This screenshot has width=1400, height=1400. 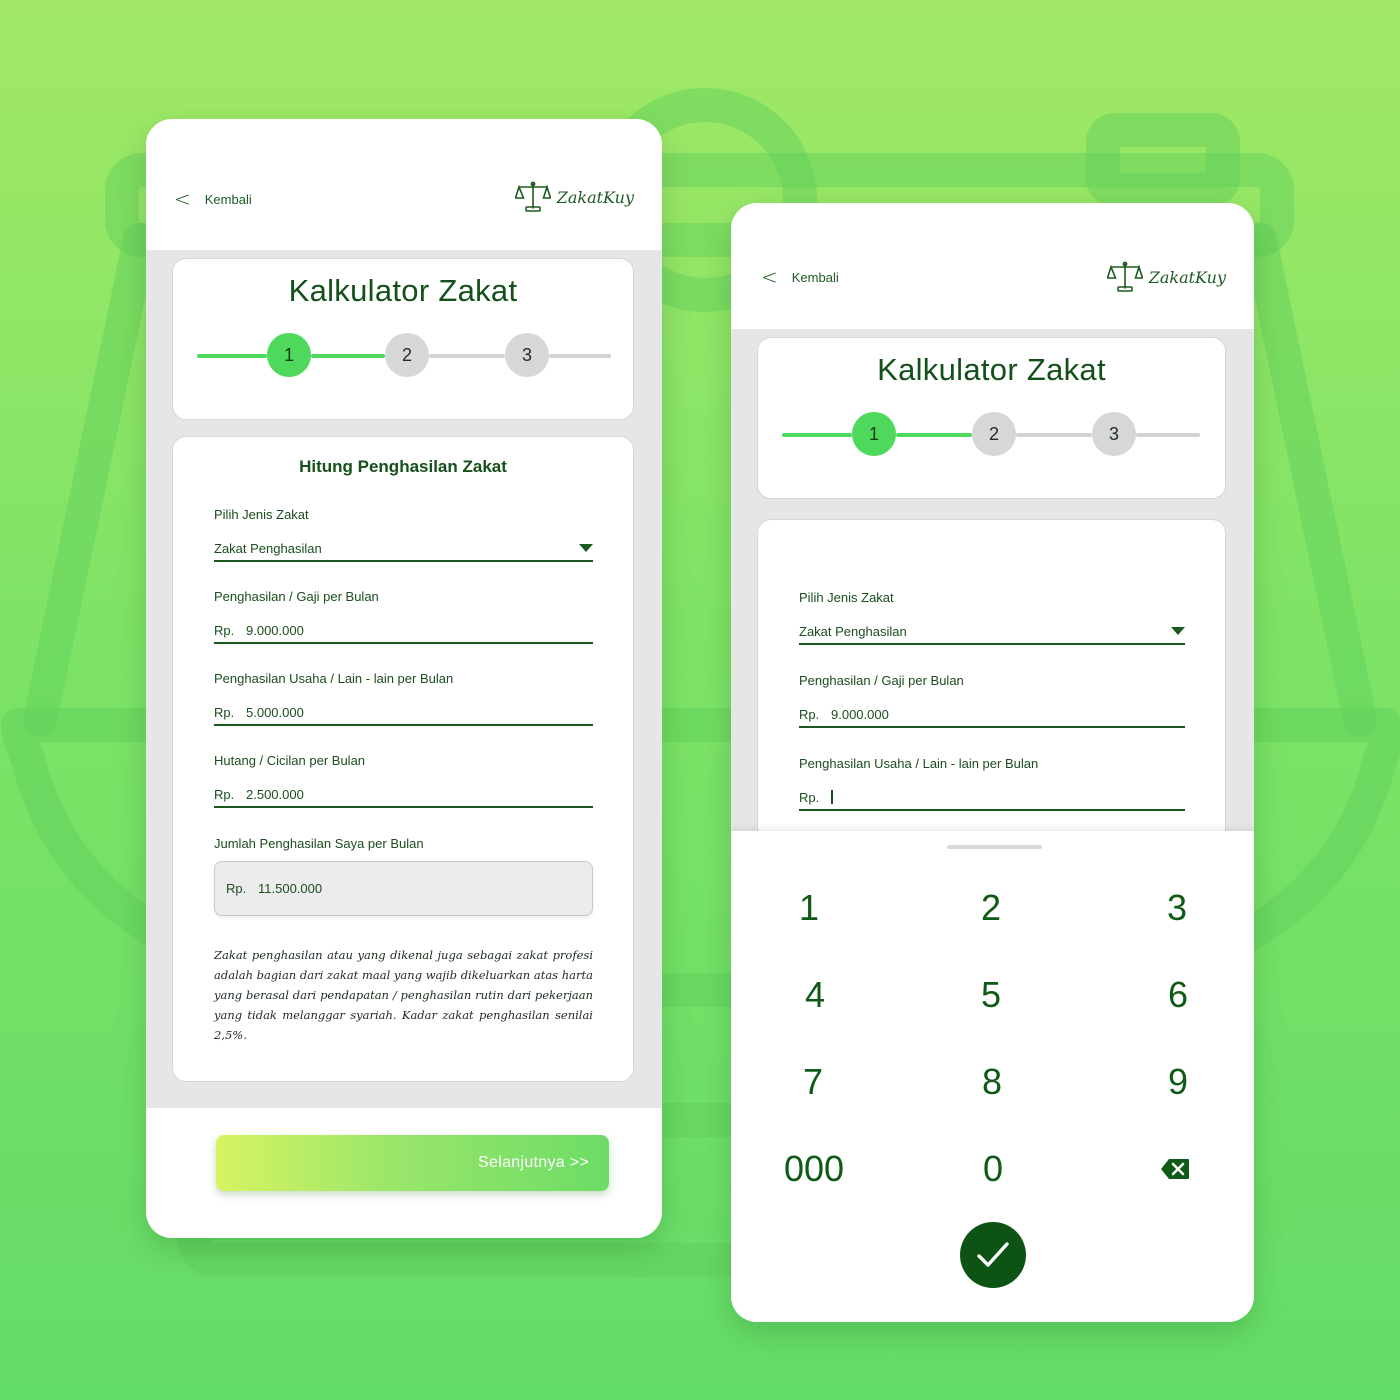 I want to click on numeric-keypad: 1 2 3 4 5 6 7 8 9 000 0, so click(x=992, y=1076).